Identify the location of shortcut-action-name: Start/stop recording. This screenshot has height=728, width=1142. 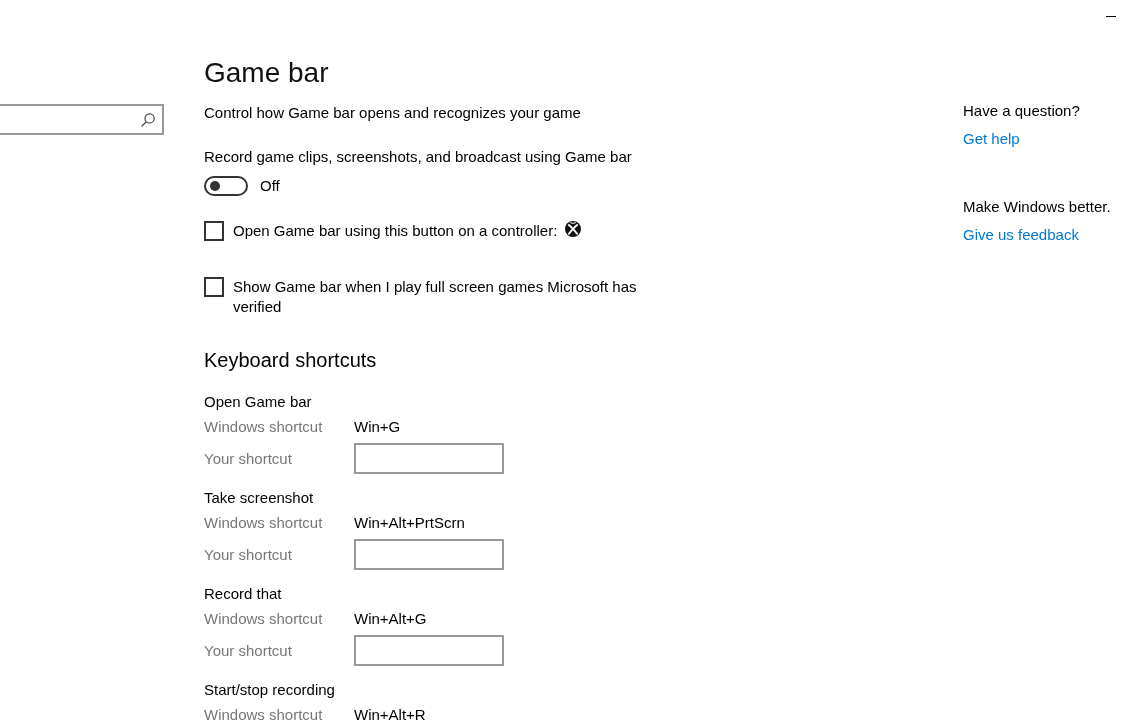
(270, 690).